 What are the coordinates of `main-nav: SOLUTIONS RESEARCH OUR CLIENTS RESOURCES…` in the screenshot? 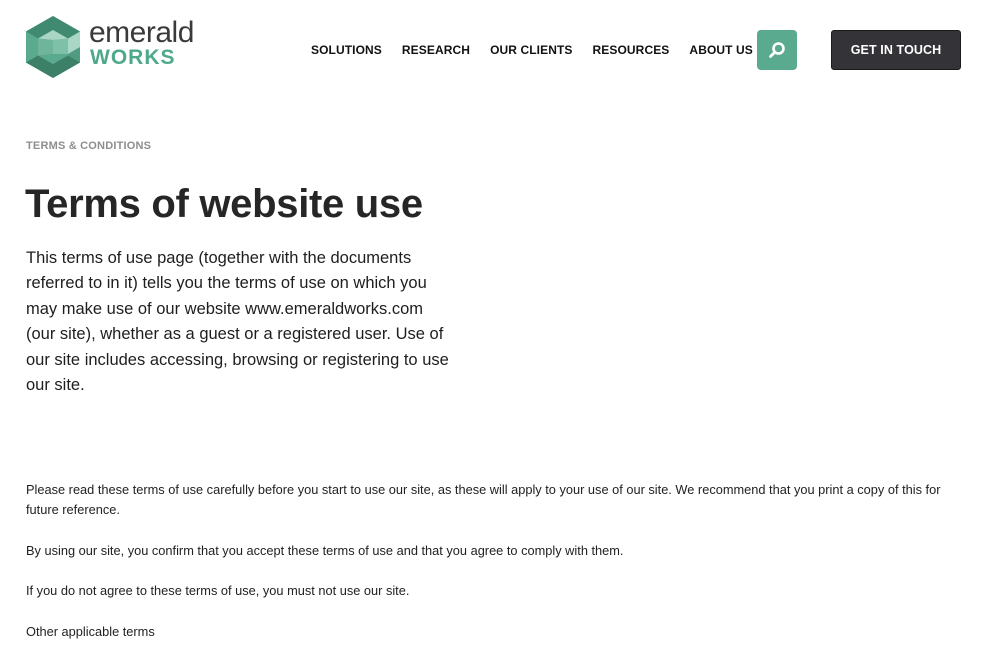 It's located at (542, 50).